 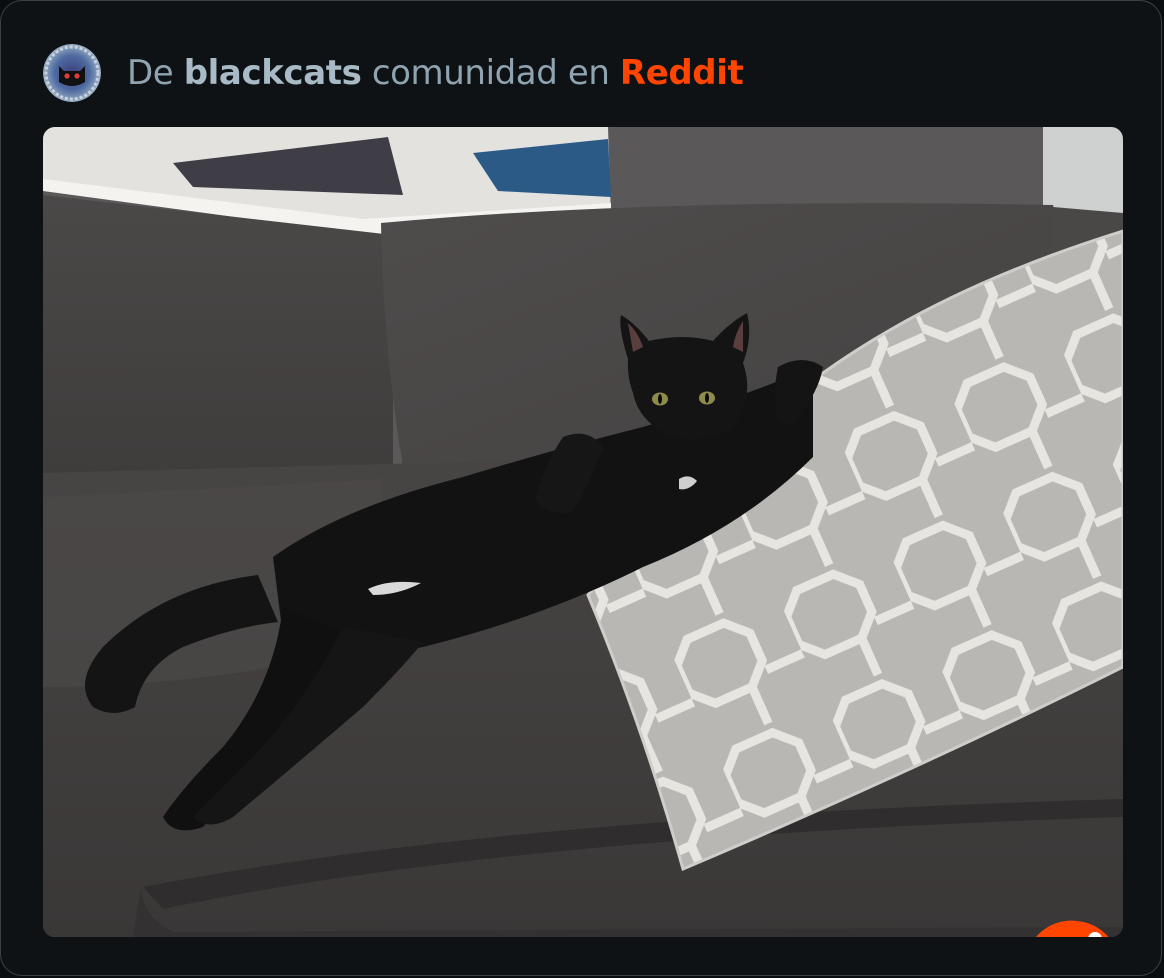 I want to click on embed-caption: De blackcats comunidad en Reddit, so click(x=435, y=73).